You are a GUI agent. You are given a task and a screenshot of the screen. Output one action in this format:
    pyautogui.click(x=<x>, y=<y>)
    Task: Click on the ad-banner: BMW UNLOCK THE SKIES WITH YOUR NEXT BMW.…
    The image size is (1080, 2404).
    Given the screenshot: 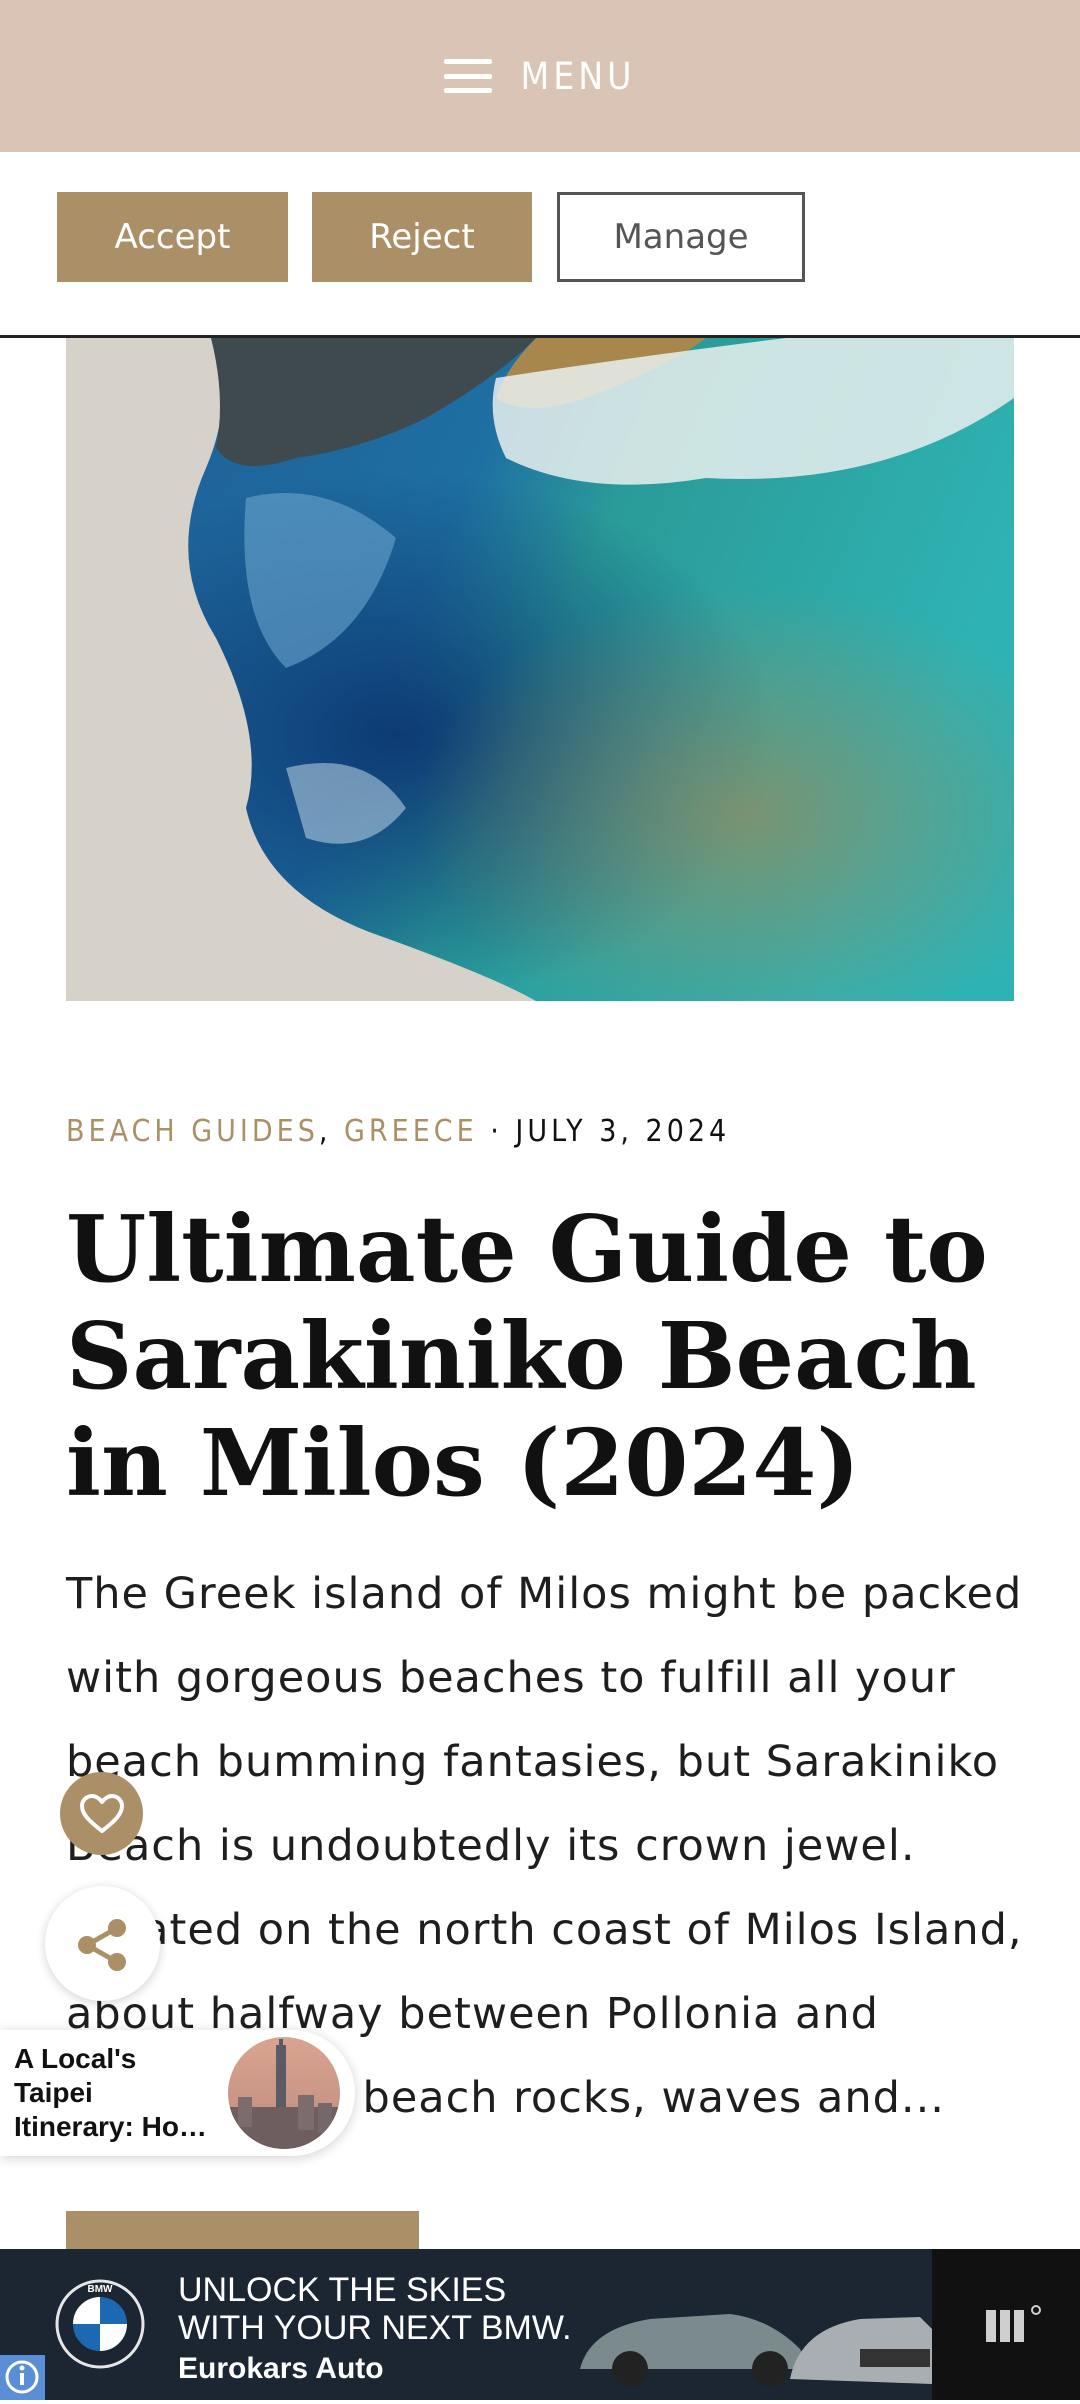 What is the action you would take?
    pyautogui.click(x=540, y=2324)
    